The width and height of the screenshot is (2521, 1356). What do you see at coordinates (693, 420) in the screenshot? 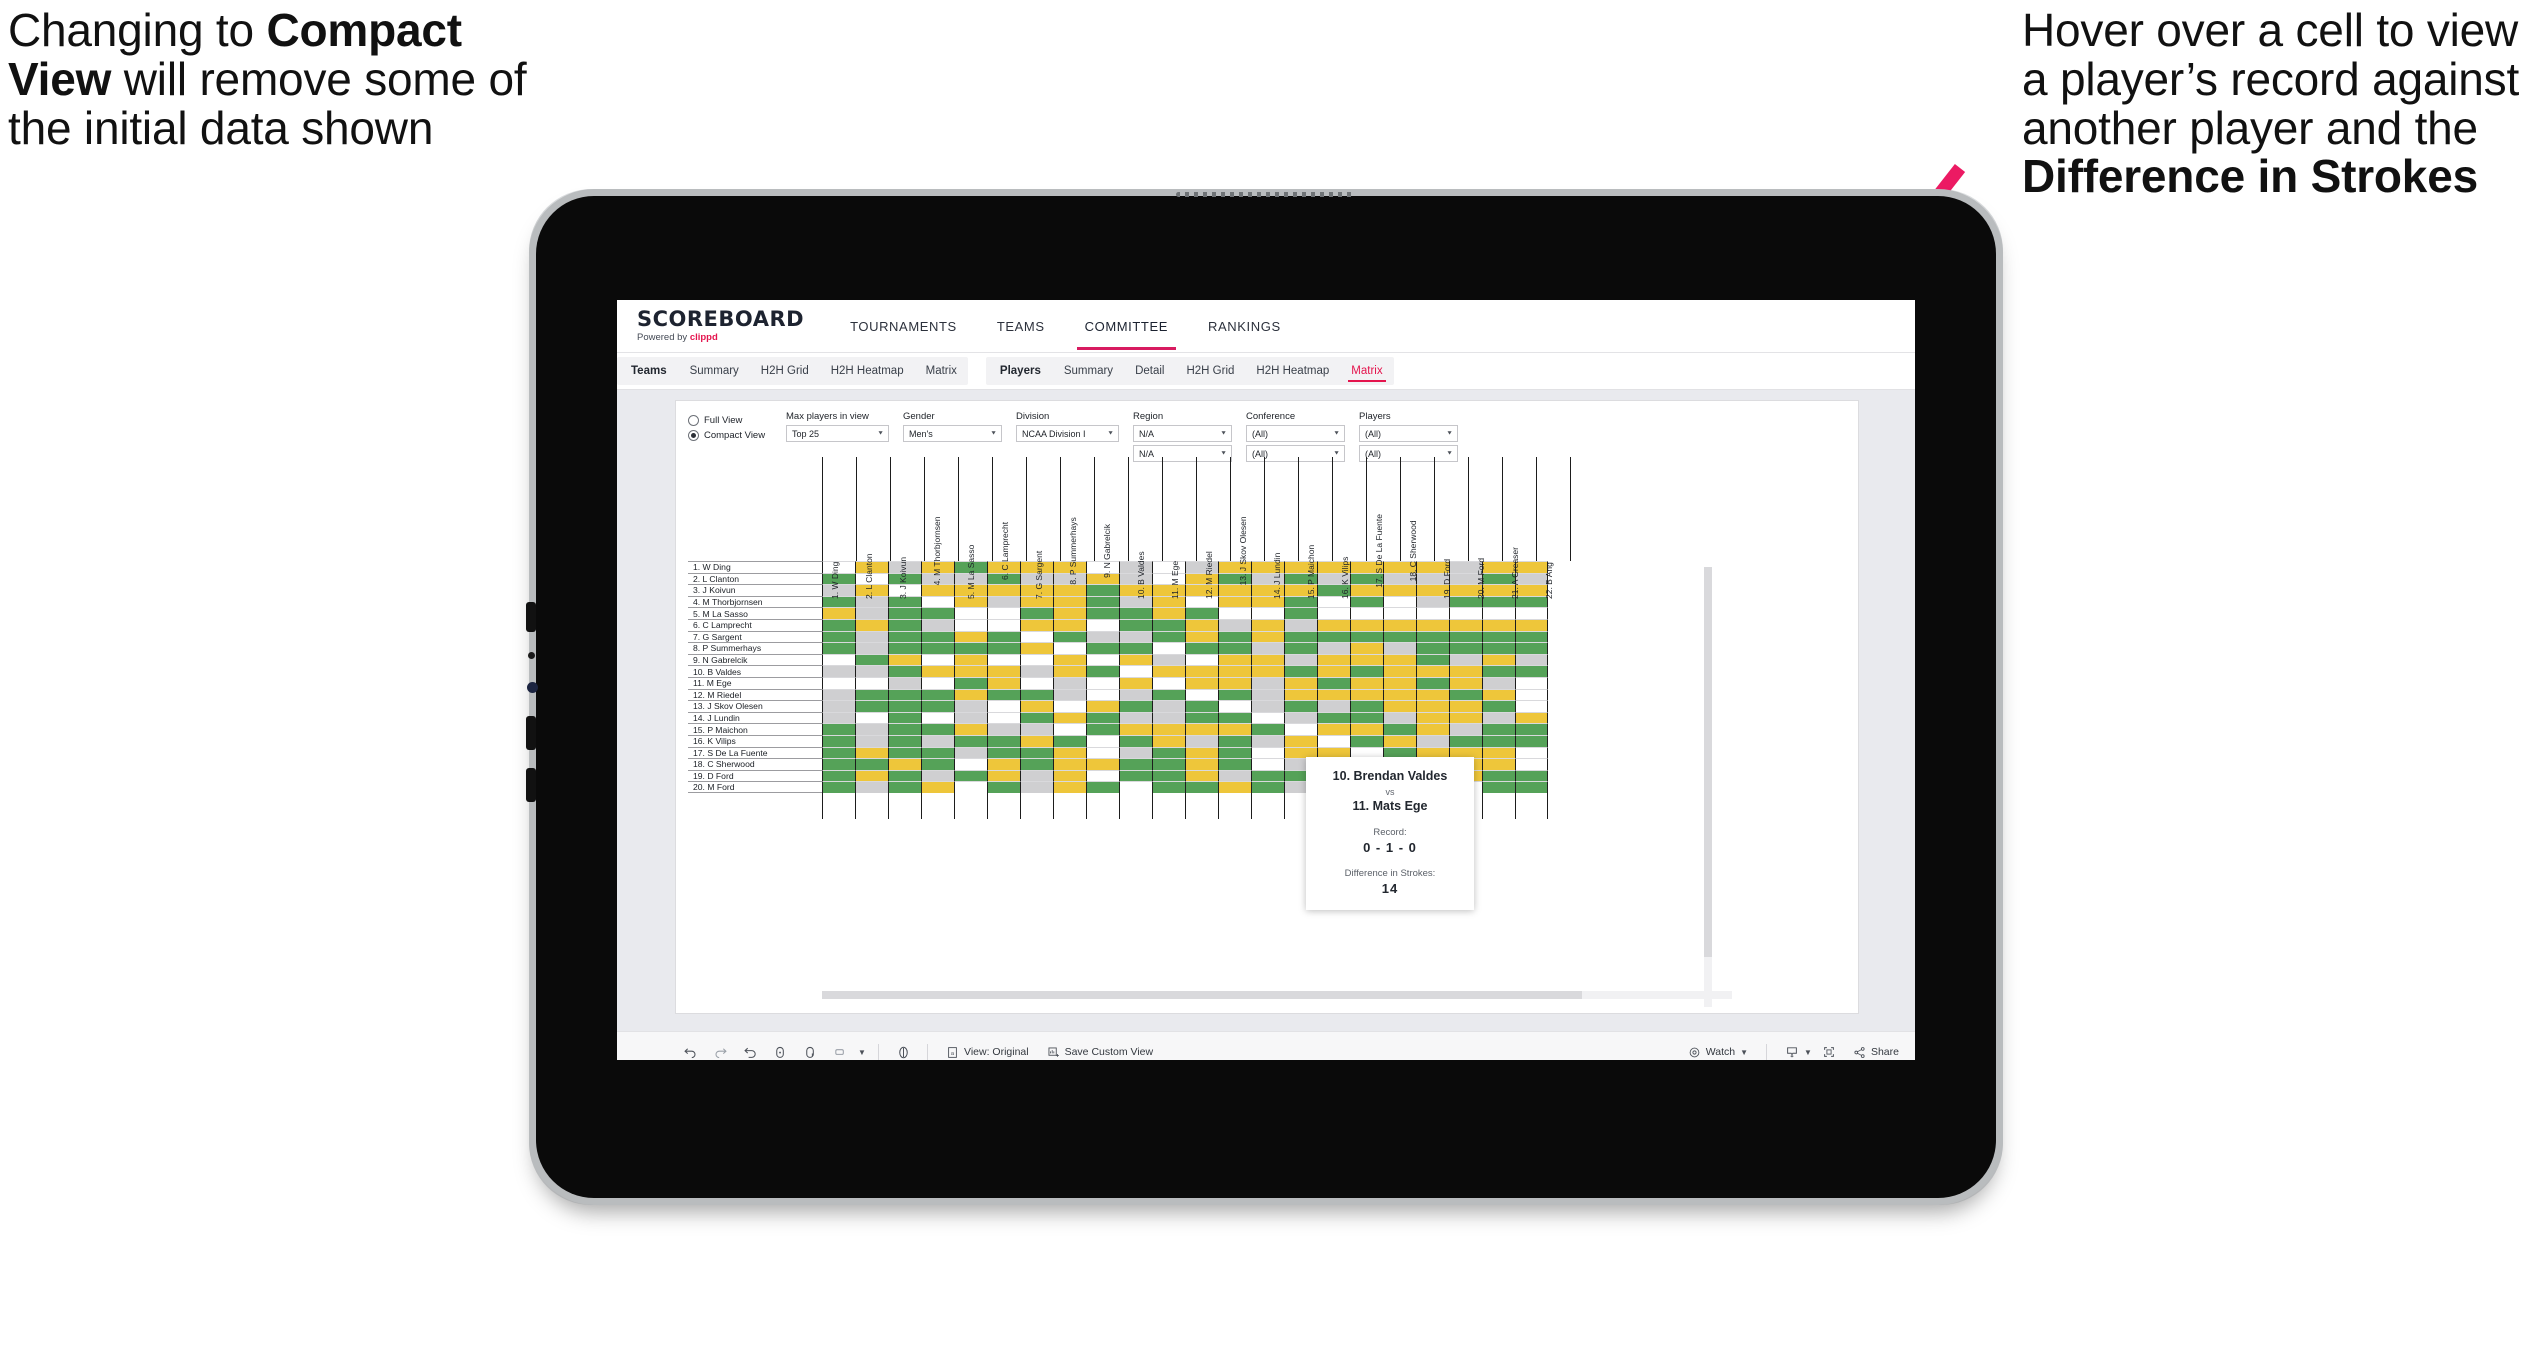
I see `radio-full-view-circle` at bounding box center [693, 420].